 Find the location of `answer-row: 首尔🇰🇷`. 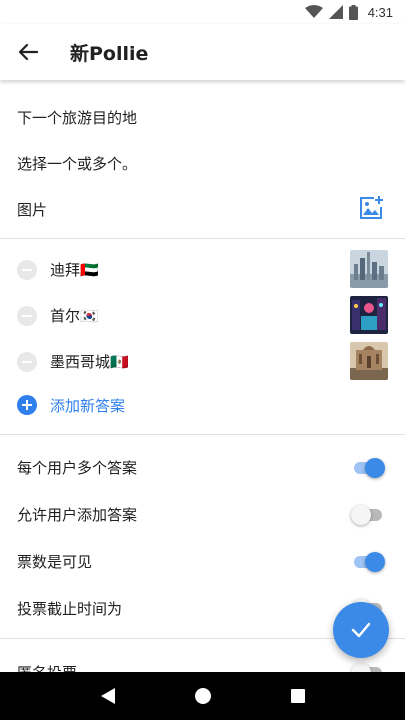

answer-row: 首尔🇰🇷 is located at coordinates (202, 316).